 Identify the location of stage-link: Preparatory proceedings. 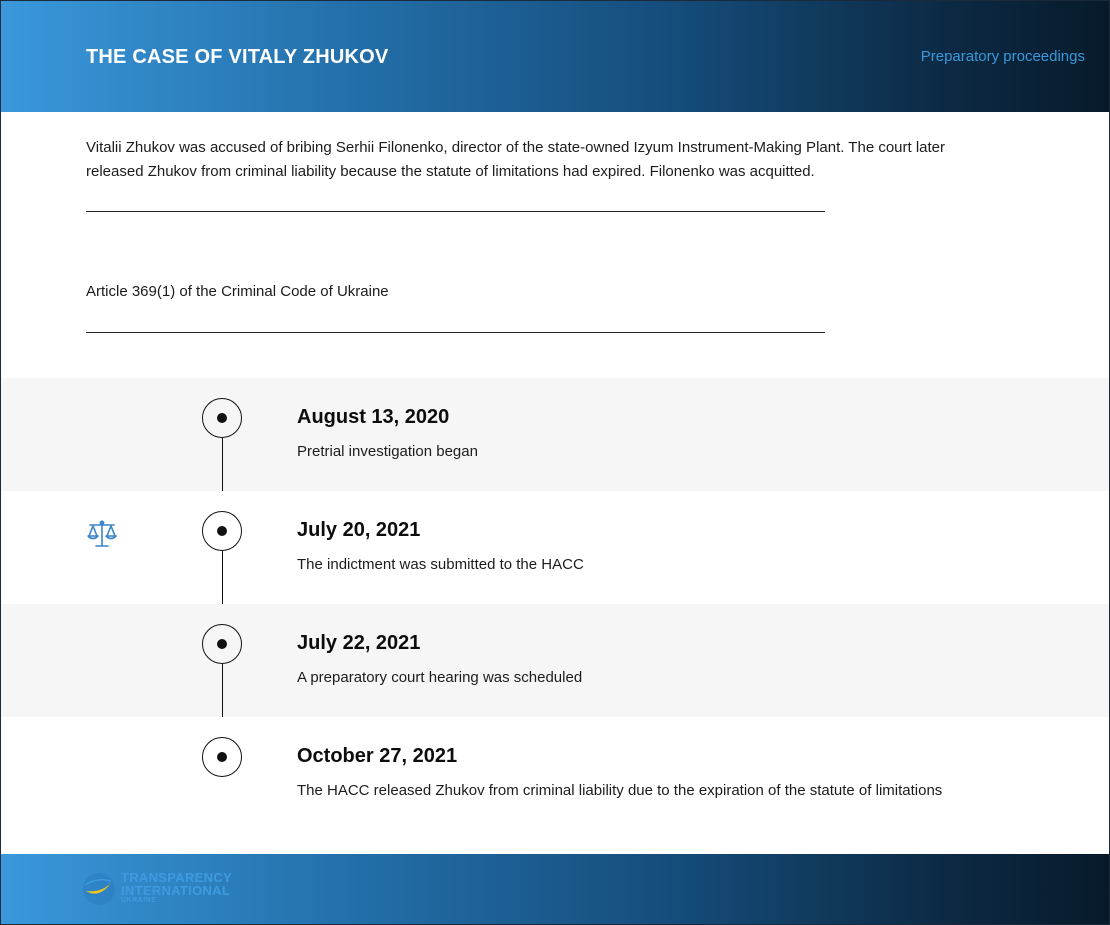
(1003, 56).